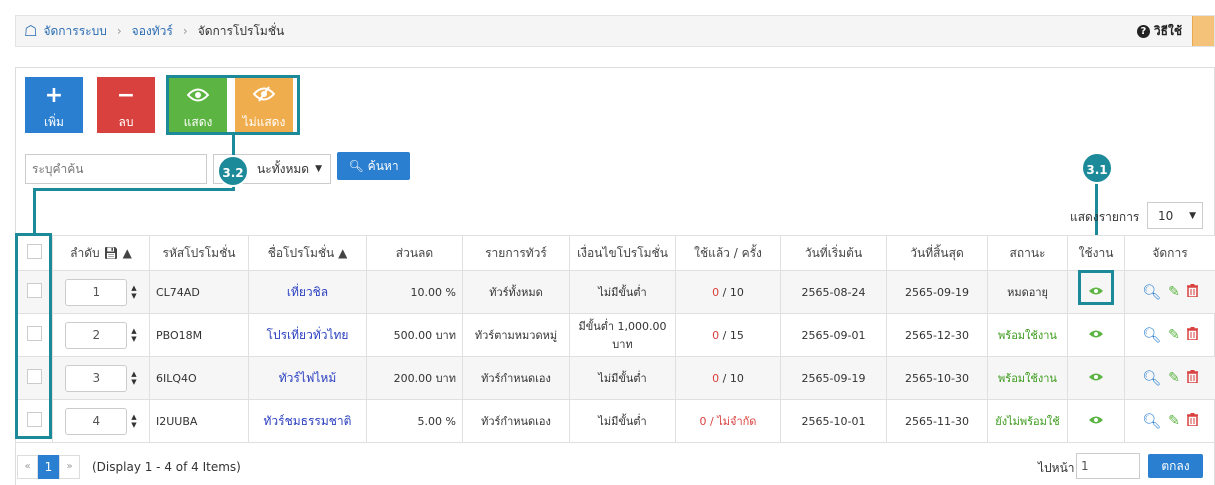 The height and width of the screenshot is (485, 1215). I want to click on order-input: 1, so click(96, 292).